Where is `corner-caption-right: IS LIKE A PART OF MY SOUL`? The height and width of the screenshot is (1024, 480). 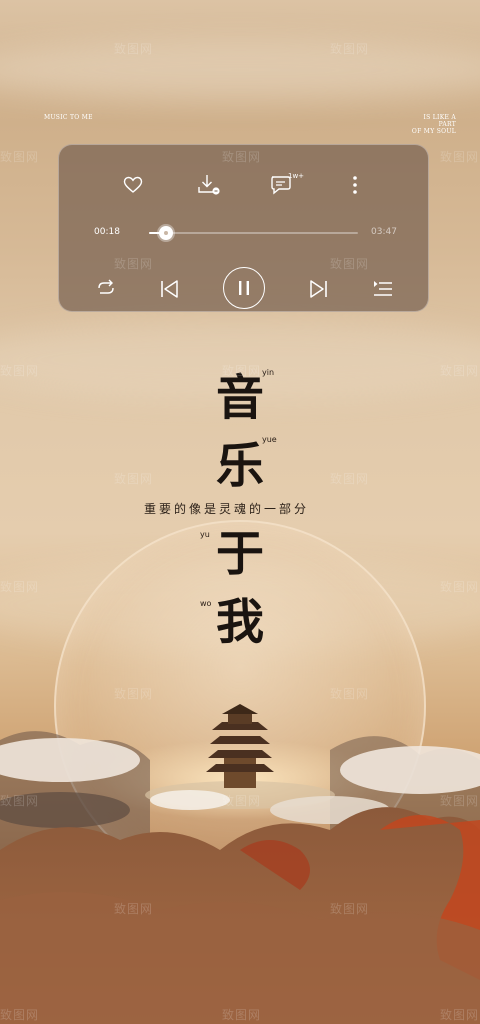 corner-caption-right: IS LIKE A PART OF MY SOUL is located at coordinates (431, 124).